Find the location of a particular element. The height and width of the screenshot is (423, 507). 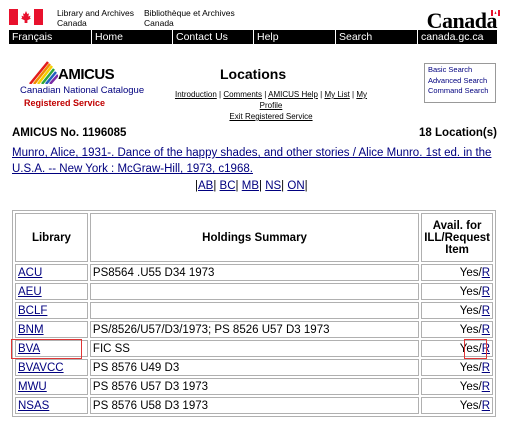

header-avail-ill: Avail. for ILL/Request Item is located at coordinates (457, 237).